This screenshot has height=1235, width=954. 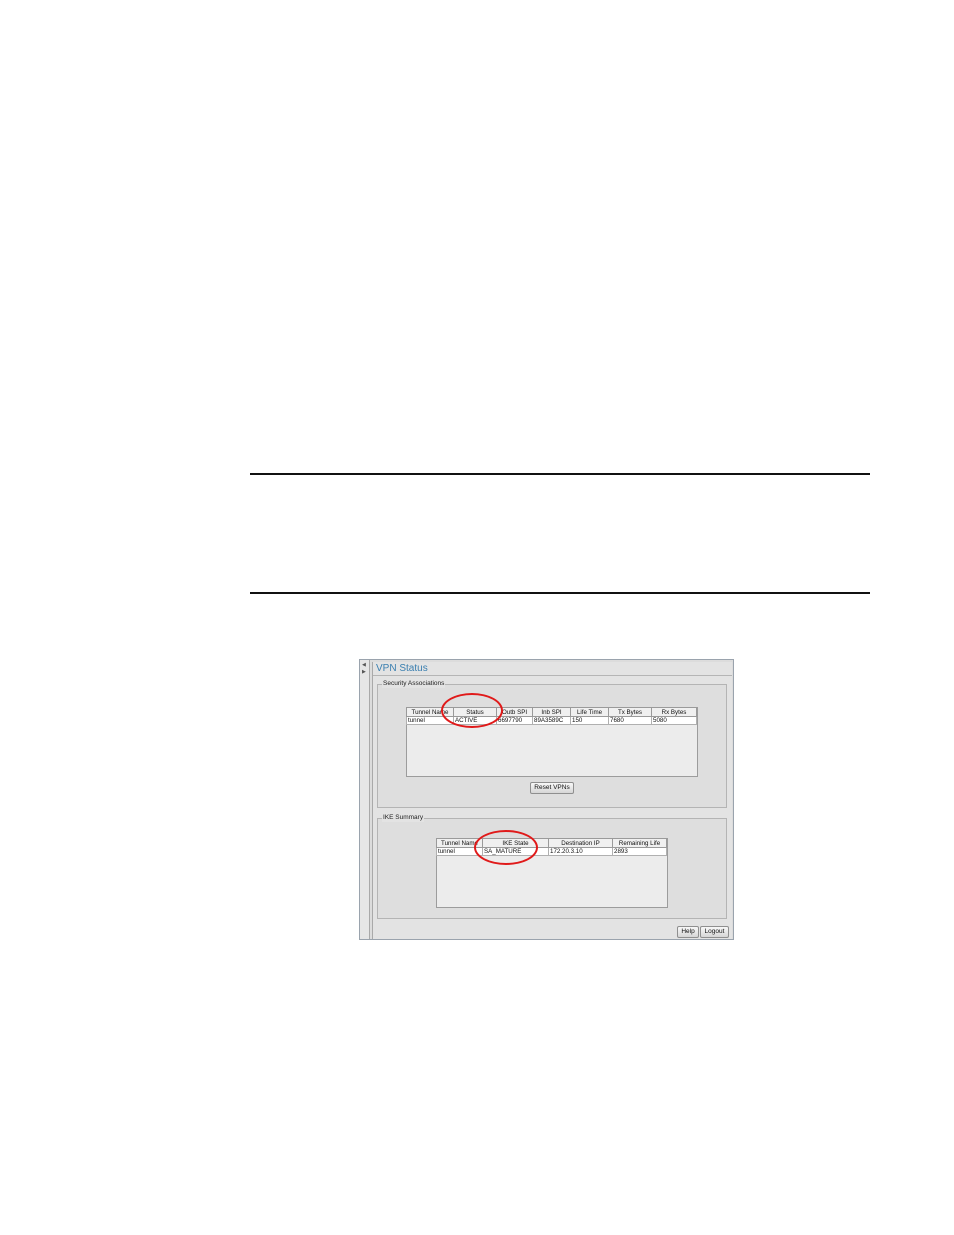 I want to click on column-header-life-time: Life Time, so click(x=589, y=712).